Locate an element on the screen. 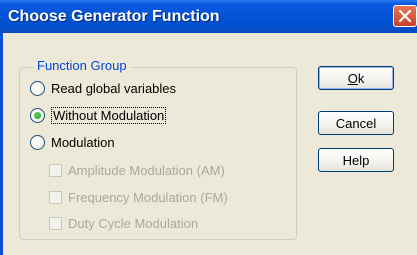 This screenshot has width=417, height=255. radio-modulation: Modulation is located at coordinates (72, 142).